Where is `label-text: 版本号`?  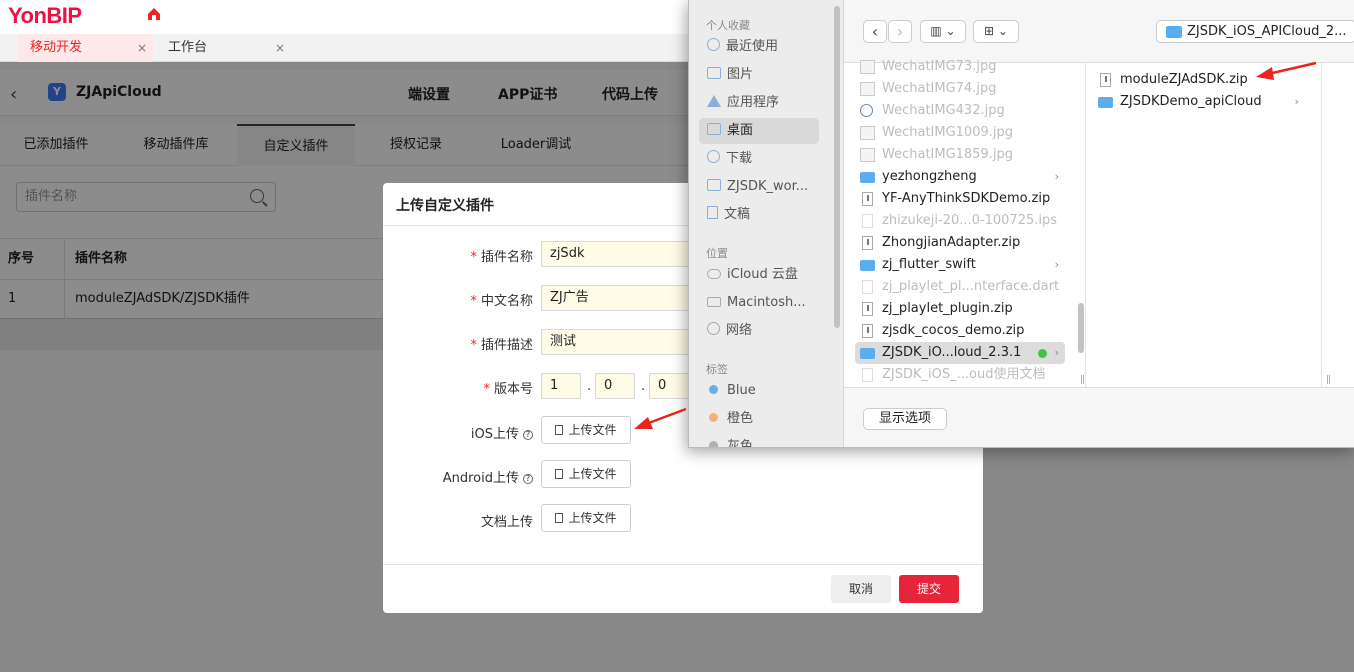
label-text: 版本号 is located at coordinates (513, 389).